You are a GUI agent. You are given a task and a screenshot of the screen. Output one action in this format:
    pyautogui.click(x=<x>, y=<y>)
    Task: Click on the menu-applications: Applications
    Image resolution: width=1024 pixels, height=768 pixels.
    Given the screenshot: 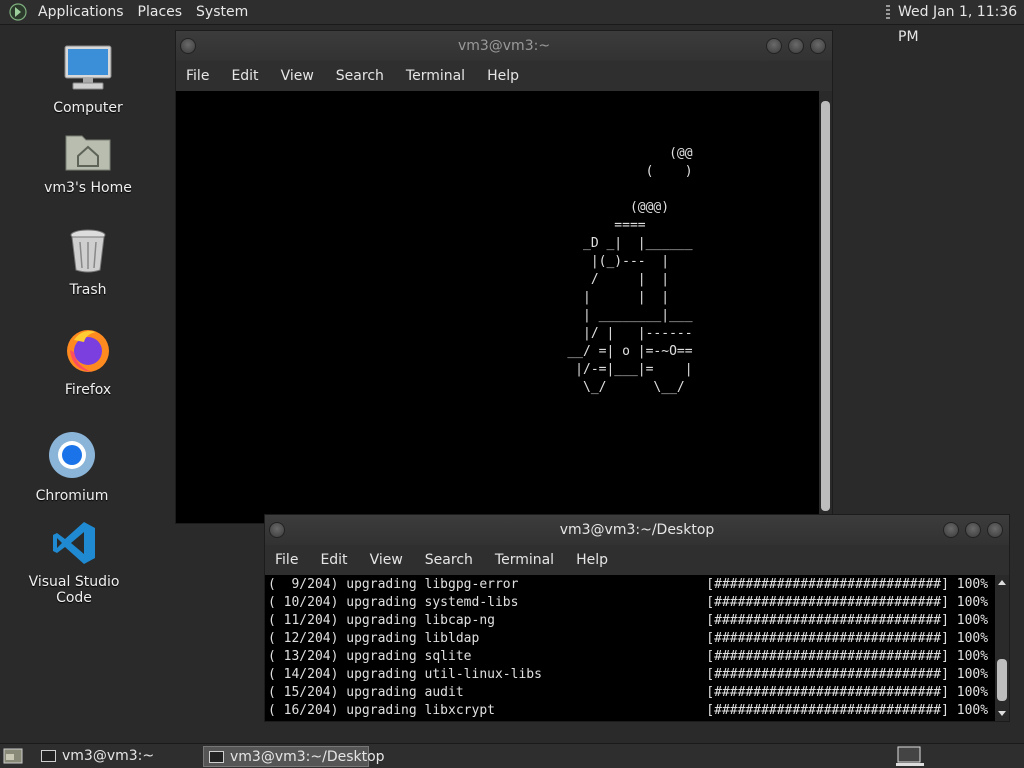 What is the action you would take?
    pyautogui.click(x=81, y=12)
    